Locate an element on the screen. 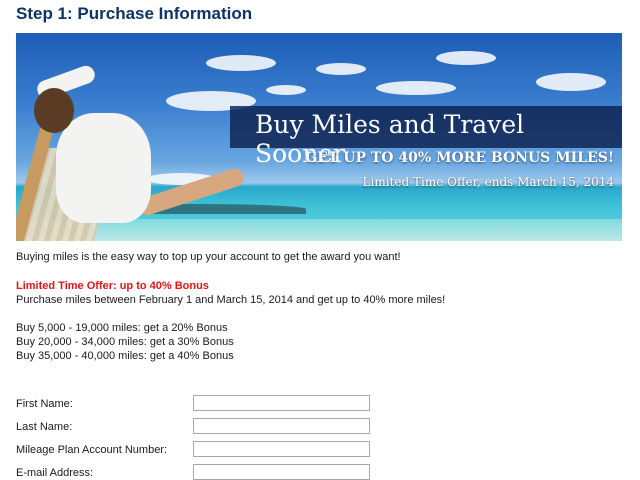 This screenshot has width=640, height=480. last-name-input is located at coordinates (281, 426).